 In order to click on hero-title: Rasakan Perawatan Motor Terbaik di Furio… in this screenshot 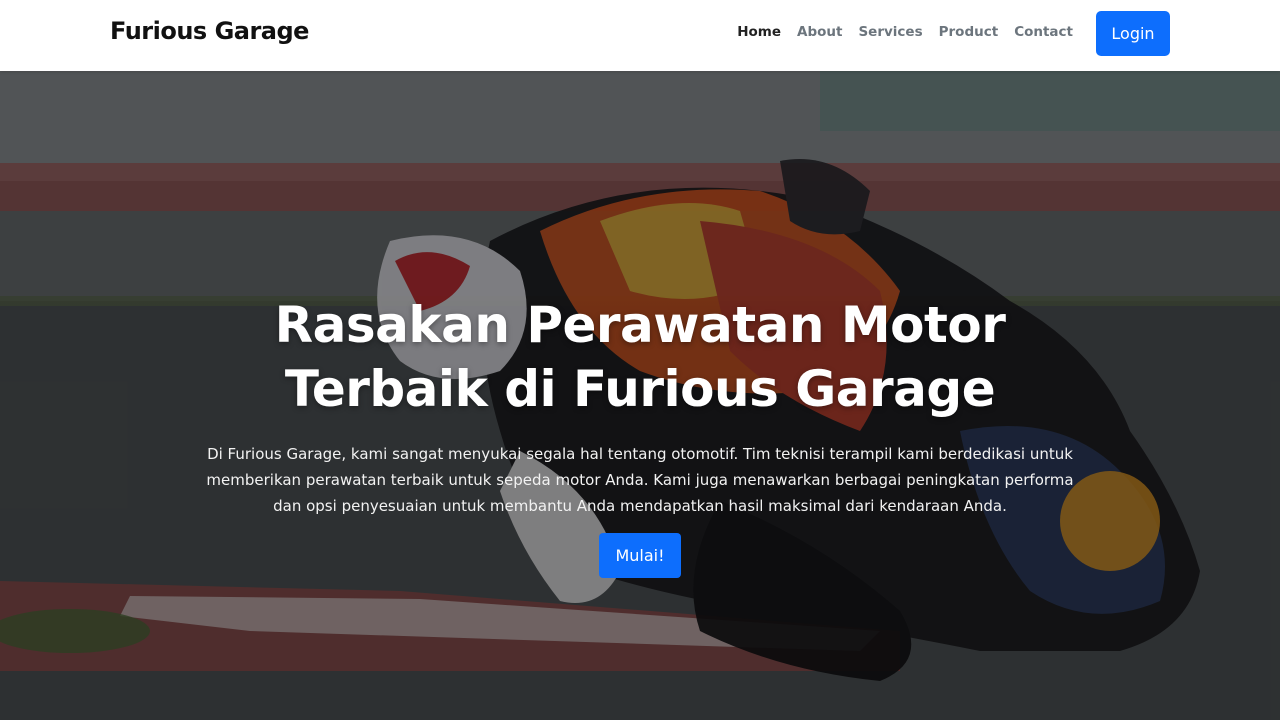, I will do `click(640, 357)`.